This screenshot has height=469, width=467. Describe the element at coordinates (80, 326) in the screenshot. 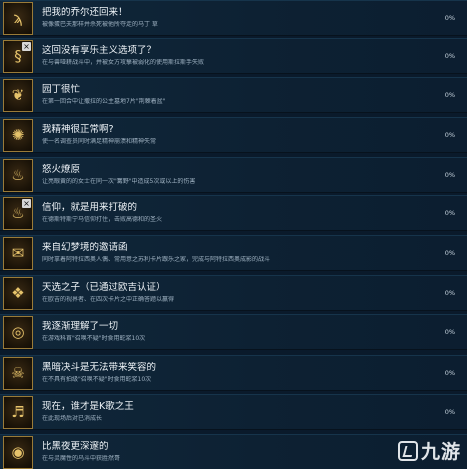

I see `achievement-title: 我逐渐理解了一切` at that location.